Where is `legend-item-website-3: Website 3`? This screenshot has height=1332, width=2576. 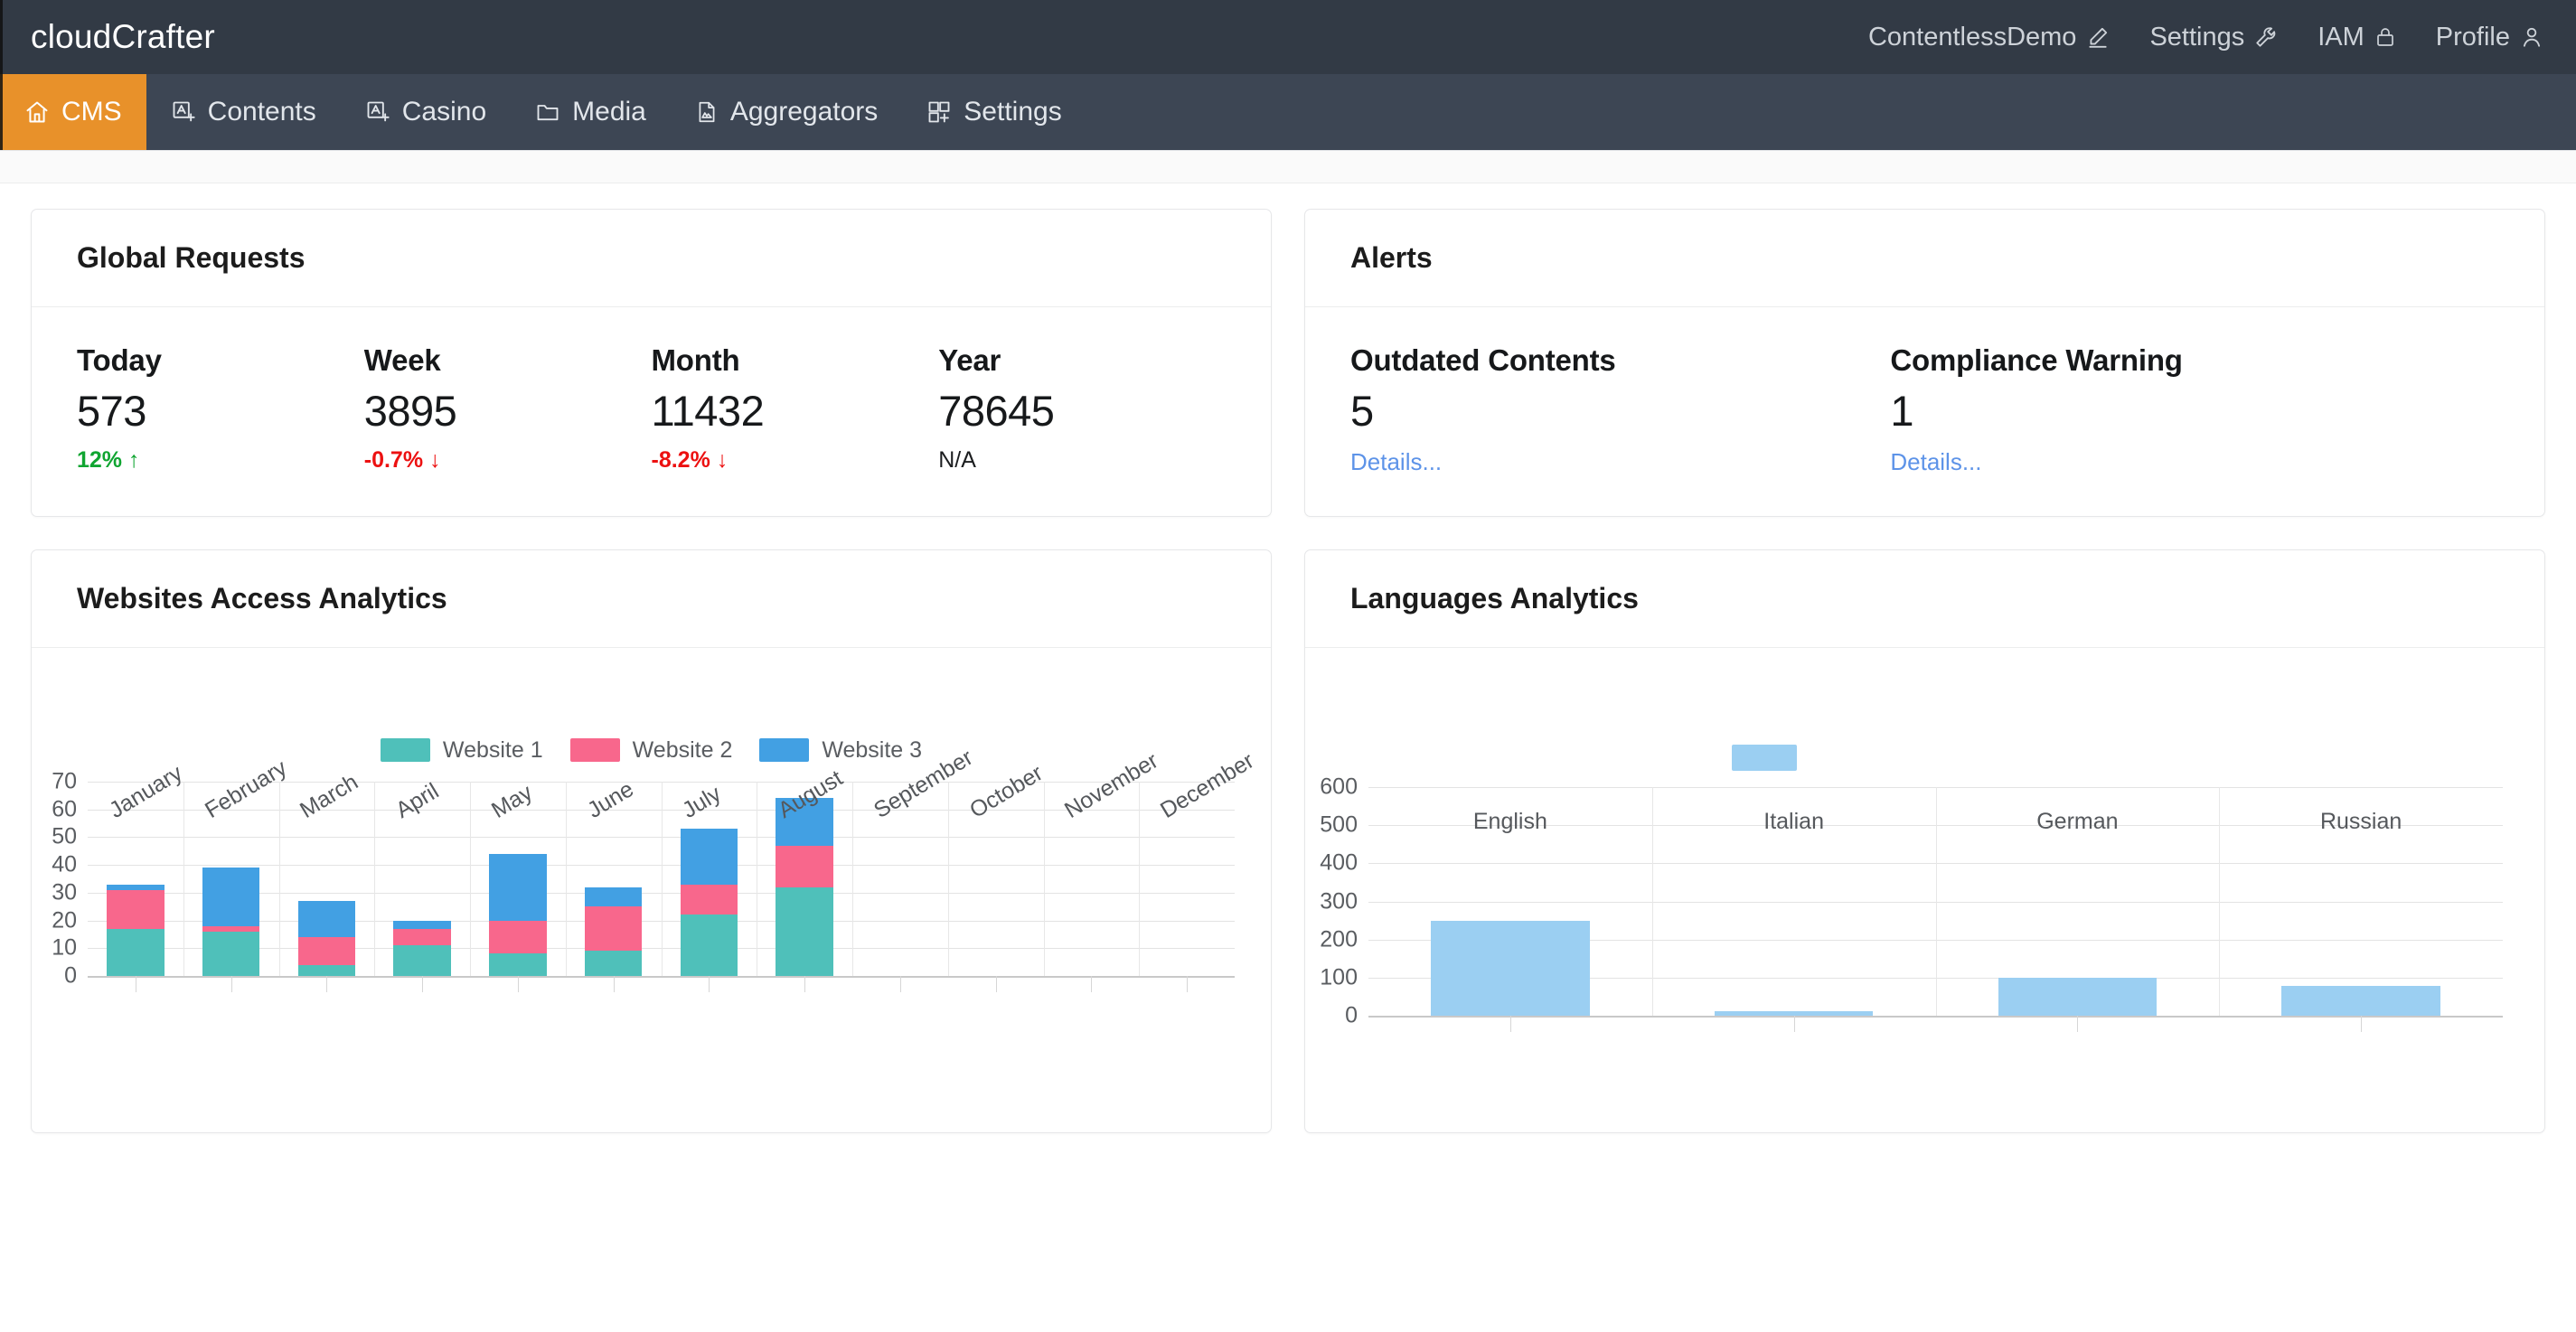
legend-item-website-3: Website 3 is located at coordinates (840, 751).